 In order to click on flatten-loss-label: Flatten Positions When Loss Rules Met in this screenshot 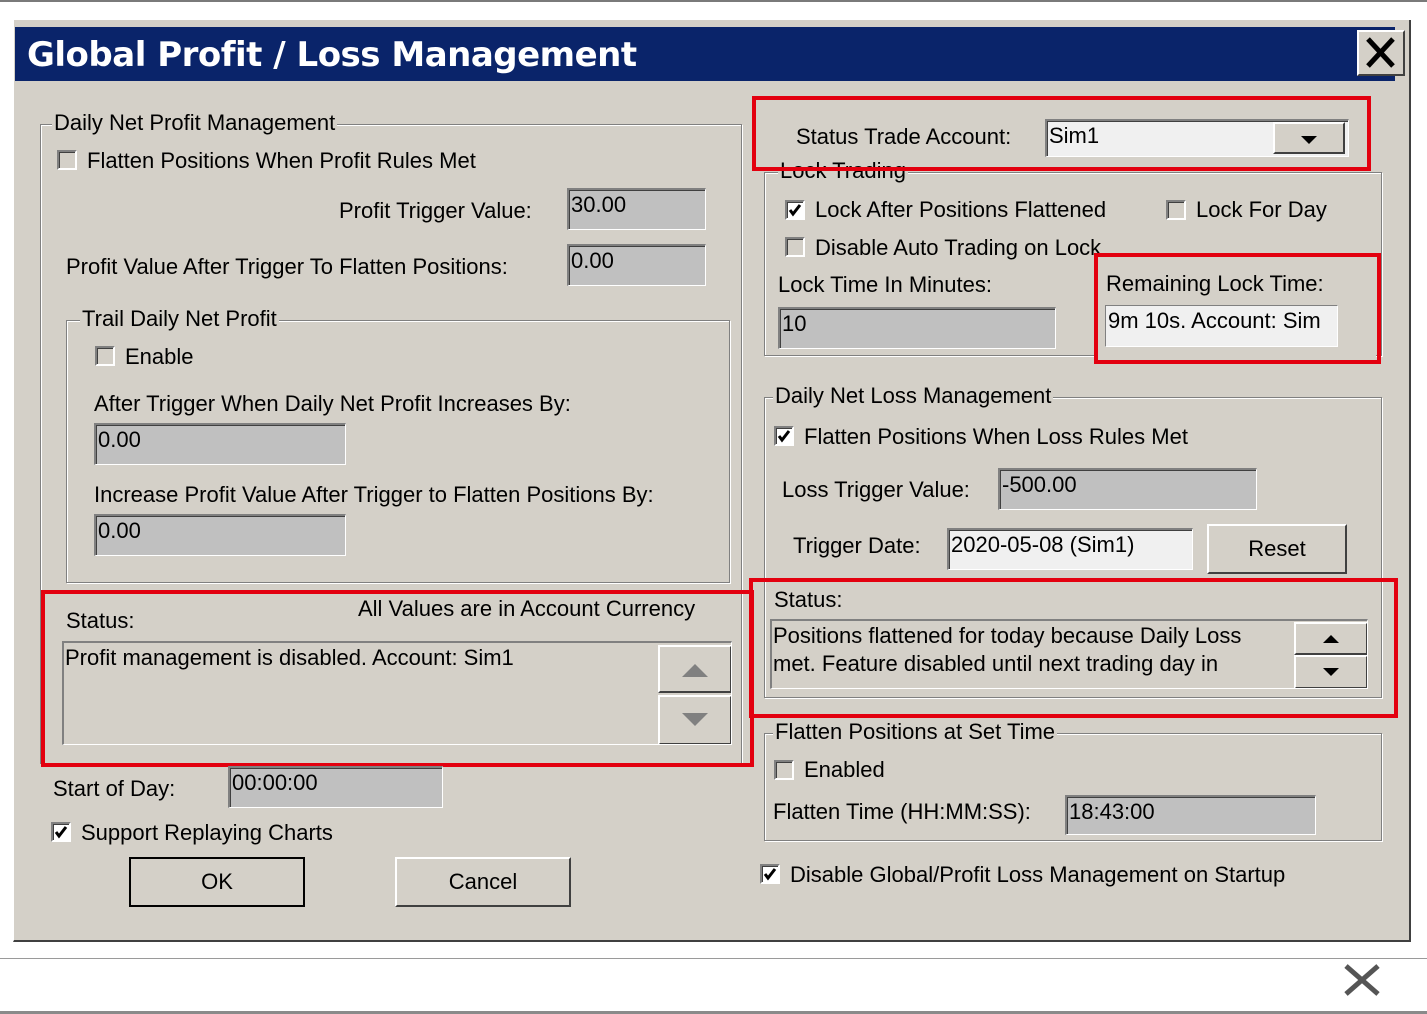, I will do `click(996, 436)`.